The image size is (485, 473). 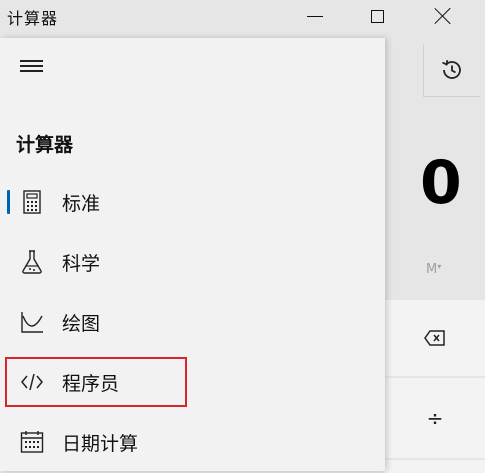 I want to click on maximize-icon, so click(x=377, y=16).